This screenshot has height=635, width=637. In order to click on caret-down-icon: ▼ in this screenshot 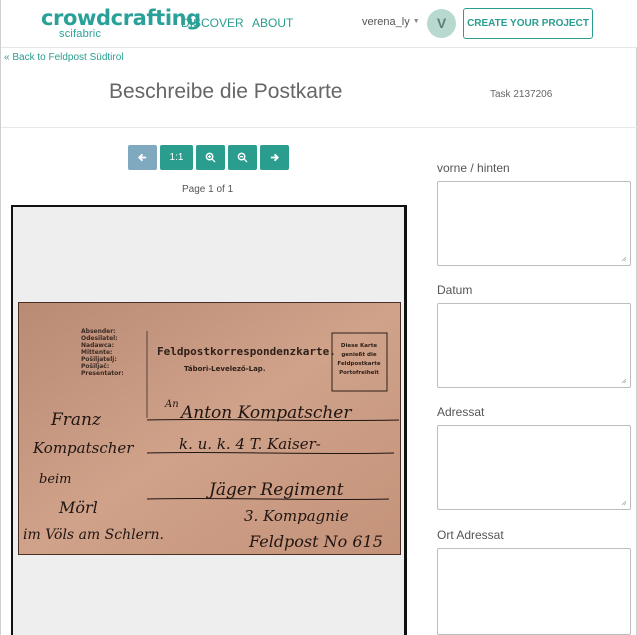, I will do `click(416, 21)`.